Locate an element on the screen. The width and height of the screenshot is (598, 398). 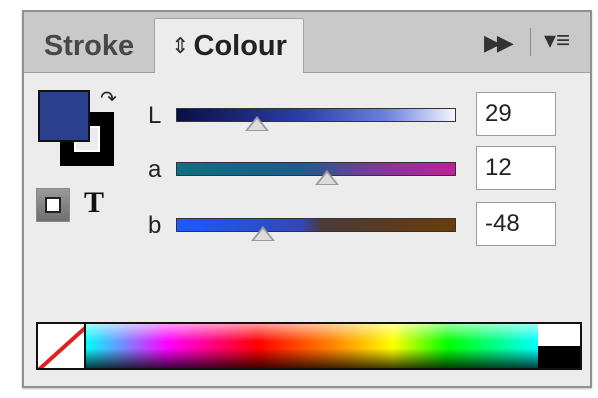
tab-stroke-label: Stroke is located at coordinates (89, 45).